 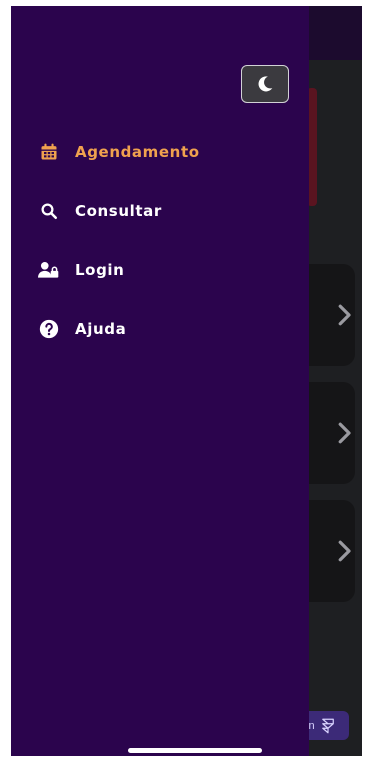 I want to click on theme-toggle-button, so click(x=265, y=84).